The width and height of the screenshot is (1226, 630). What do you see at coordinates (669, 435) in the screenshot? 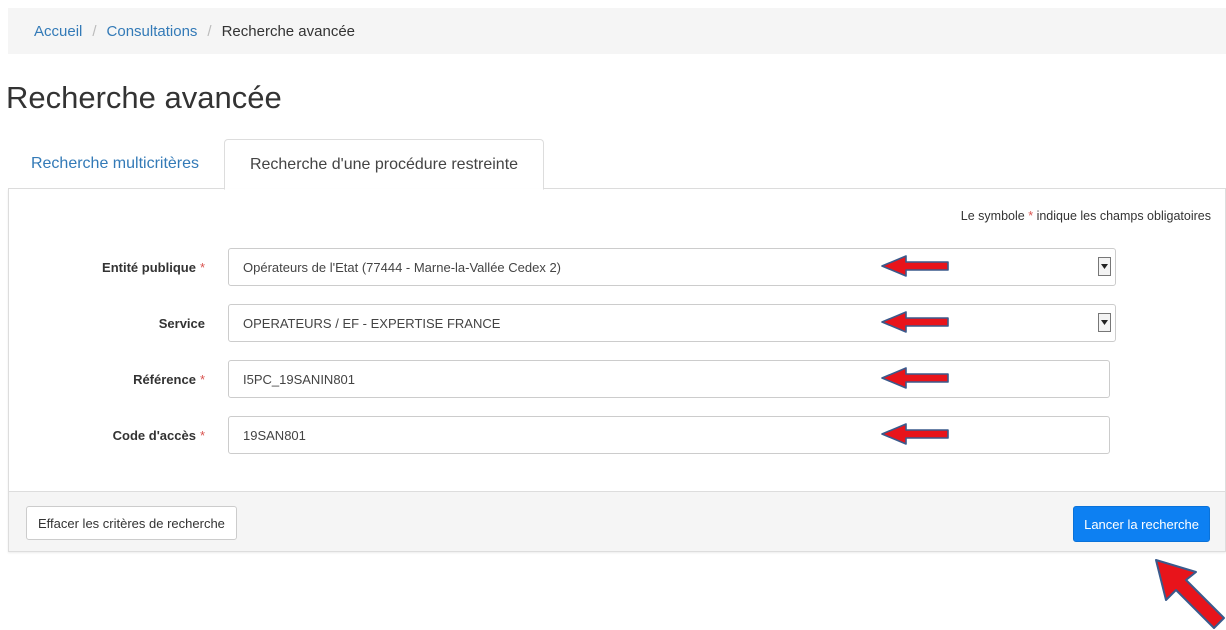
I see `code-acces-input: 19SAN801` at bounding box center [669, 435].